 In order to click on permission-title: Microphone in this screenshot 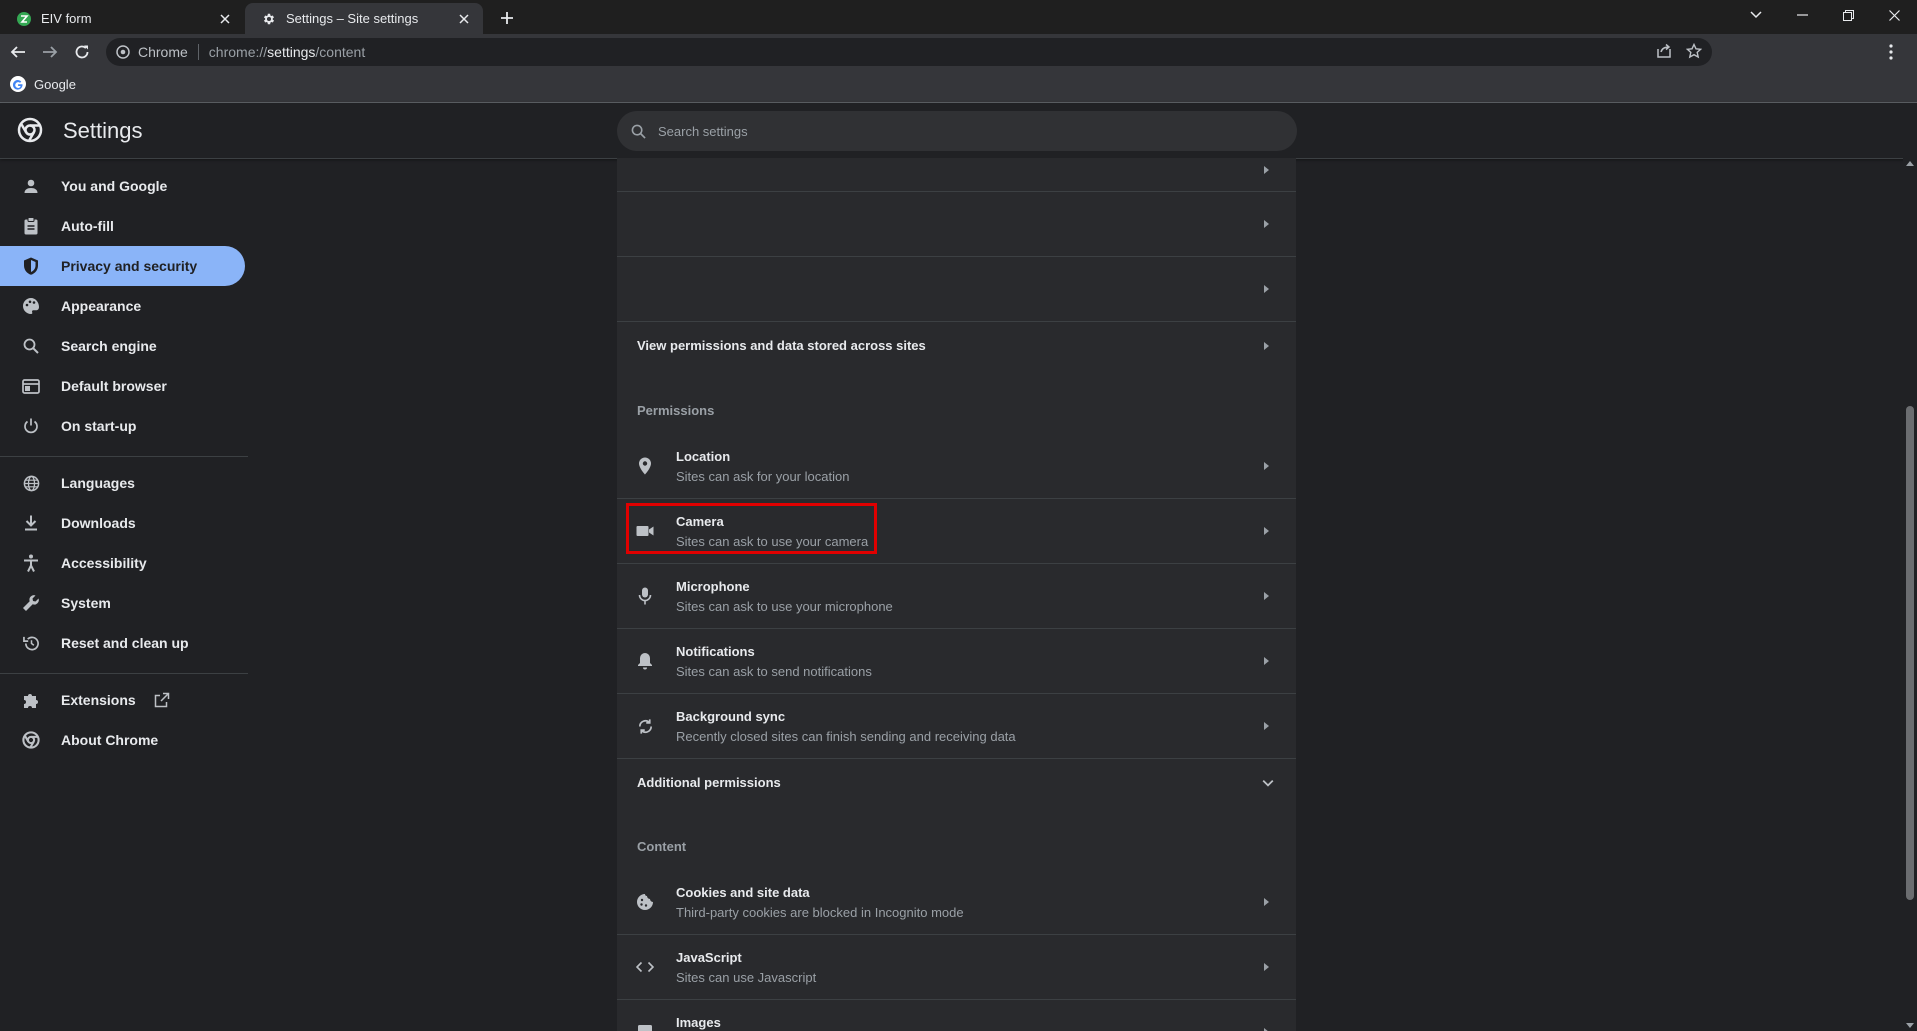, I will do `click(713, 586)`.